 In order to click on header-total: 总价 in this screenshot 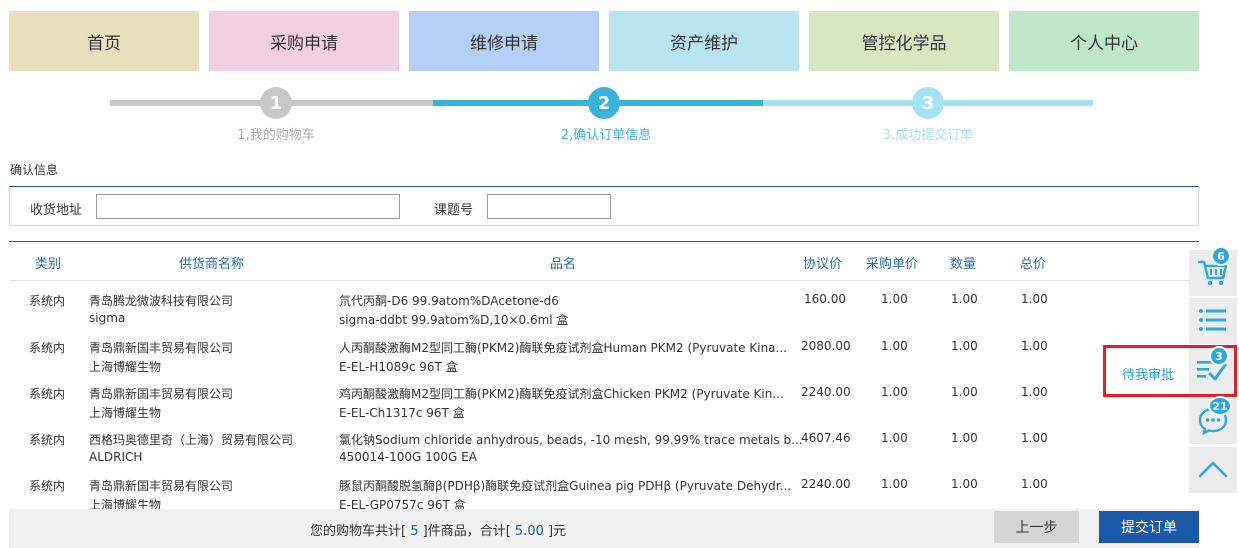, I will do `click(1033, 264)`.